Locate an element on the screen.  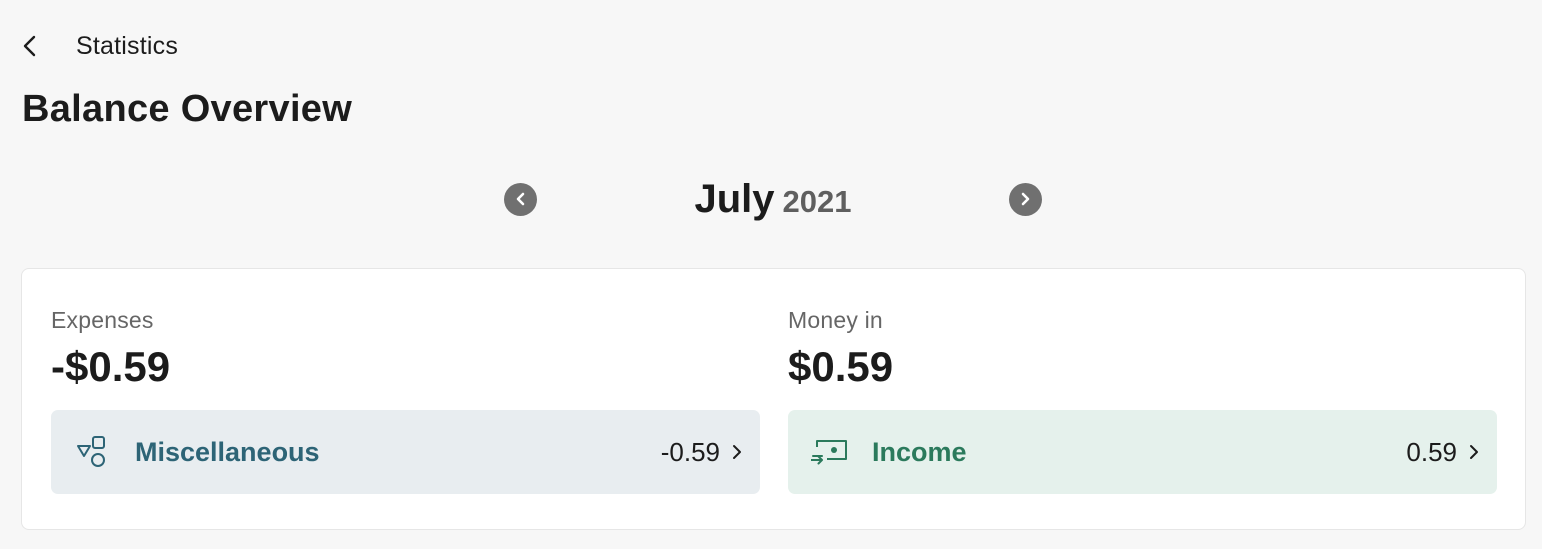
month-navigator: July 2021 is located at coordinates (773, 199).